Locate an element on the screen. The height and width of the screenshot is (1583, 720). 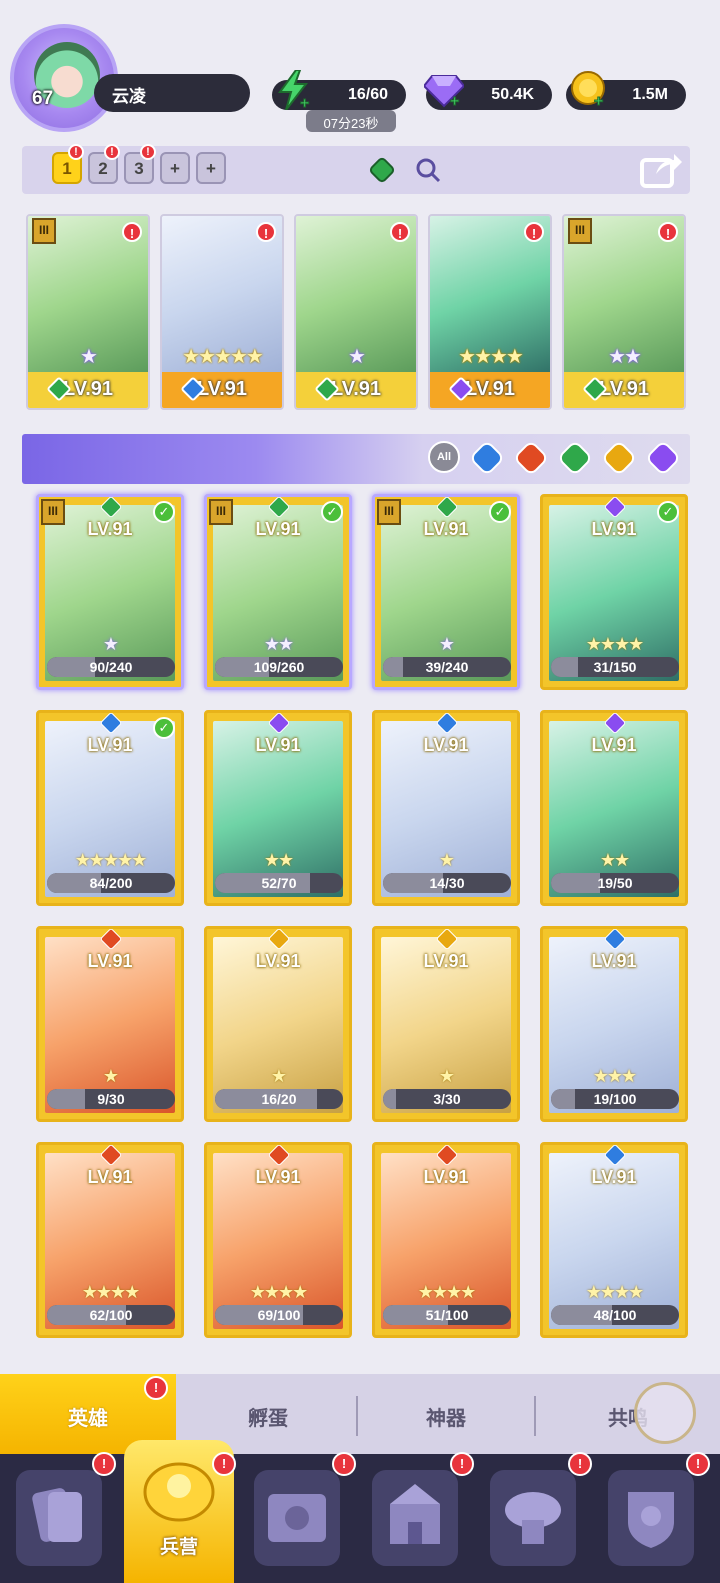
shard-progress-text: 31/150 is located at coordinates (615, 667).